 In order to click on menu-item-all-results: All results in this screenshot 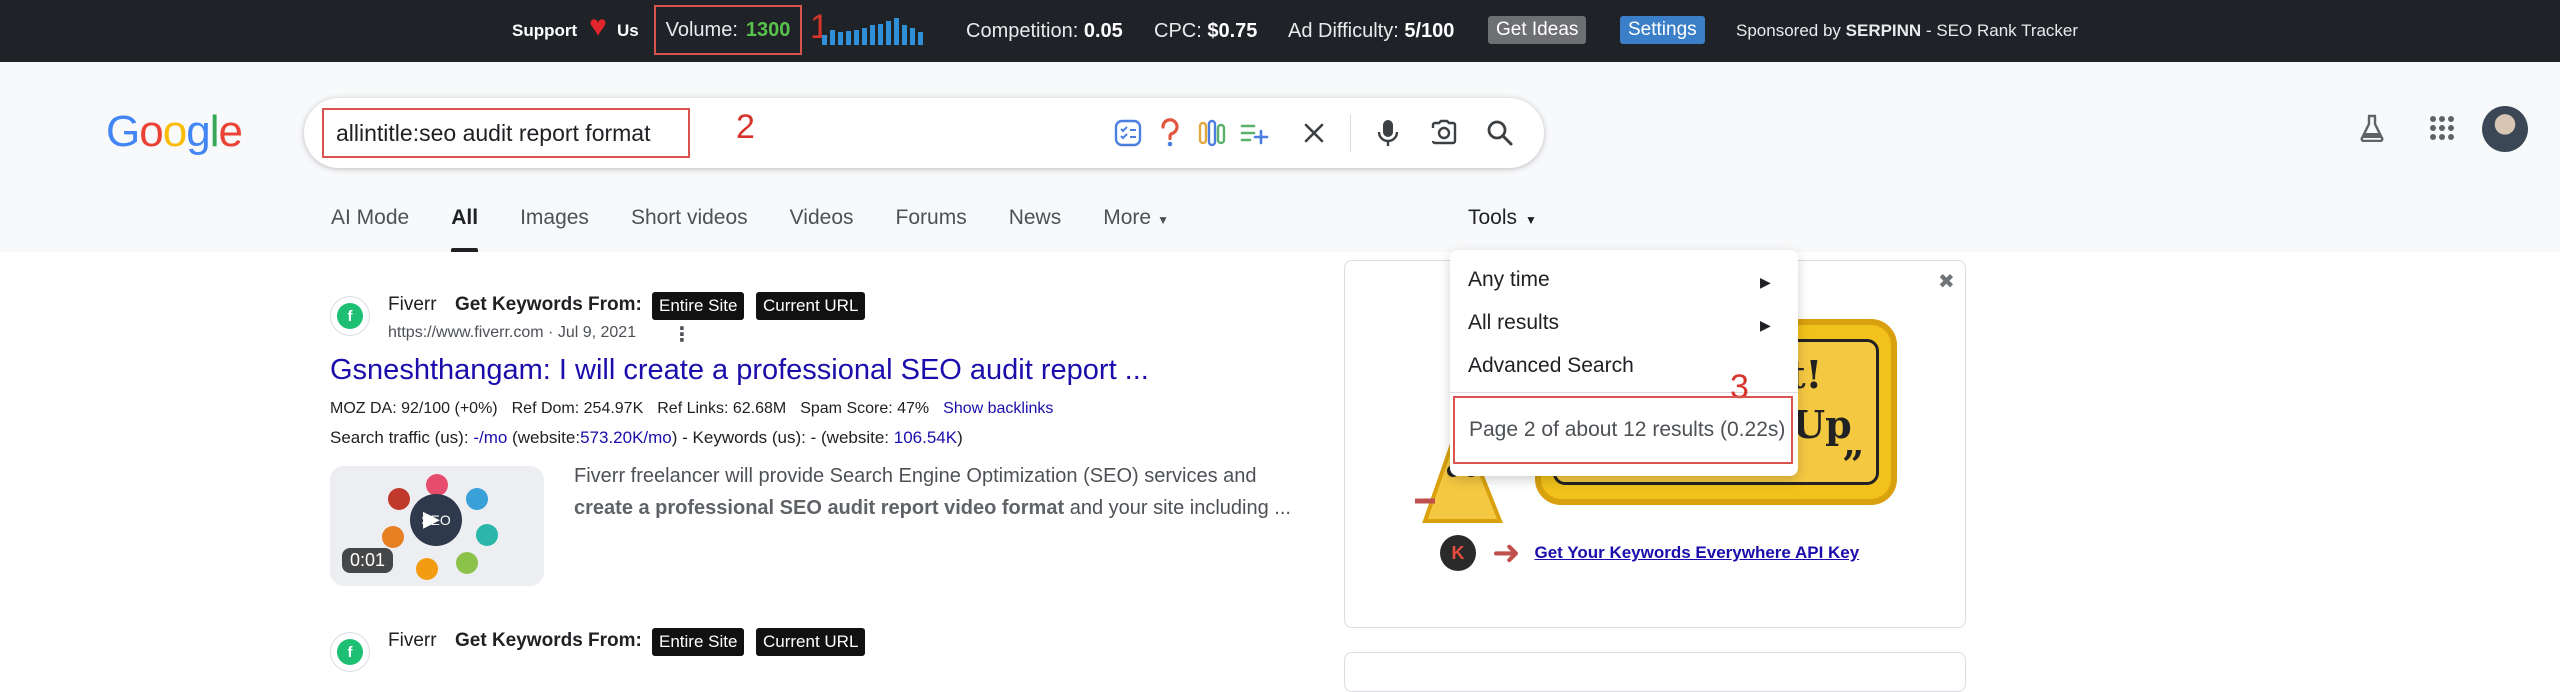, I will do `click(1513, 323)`.